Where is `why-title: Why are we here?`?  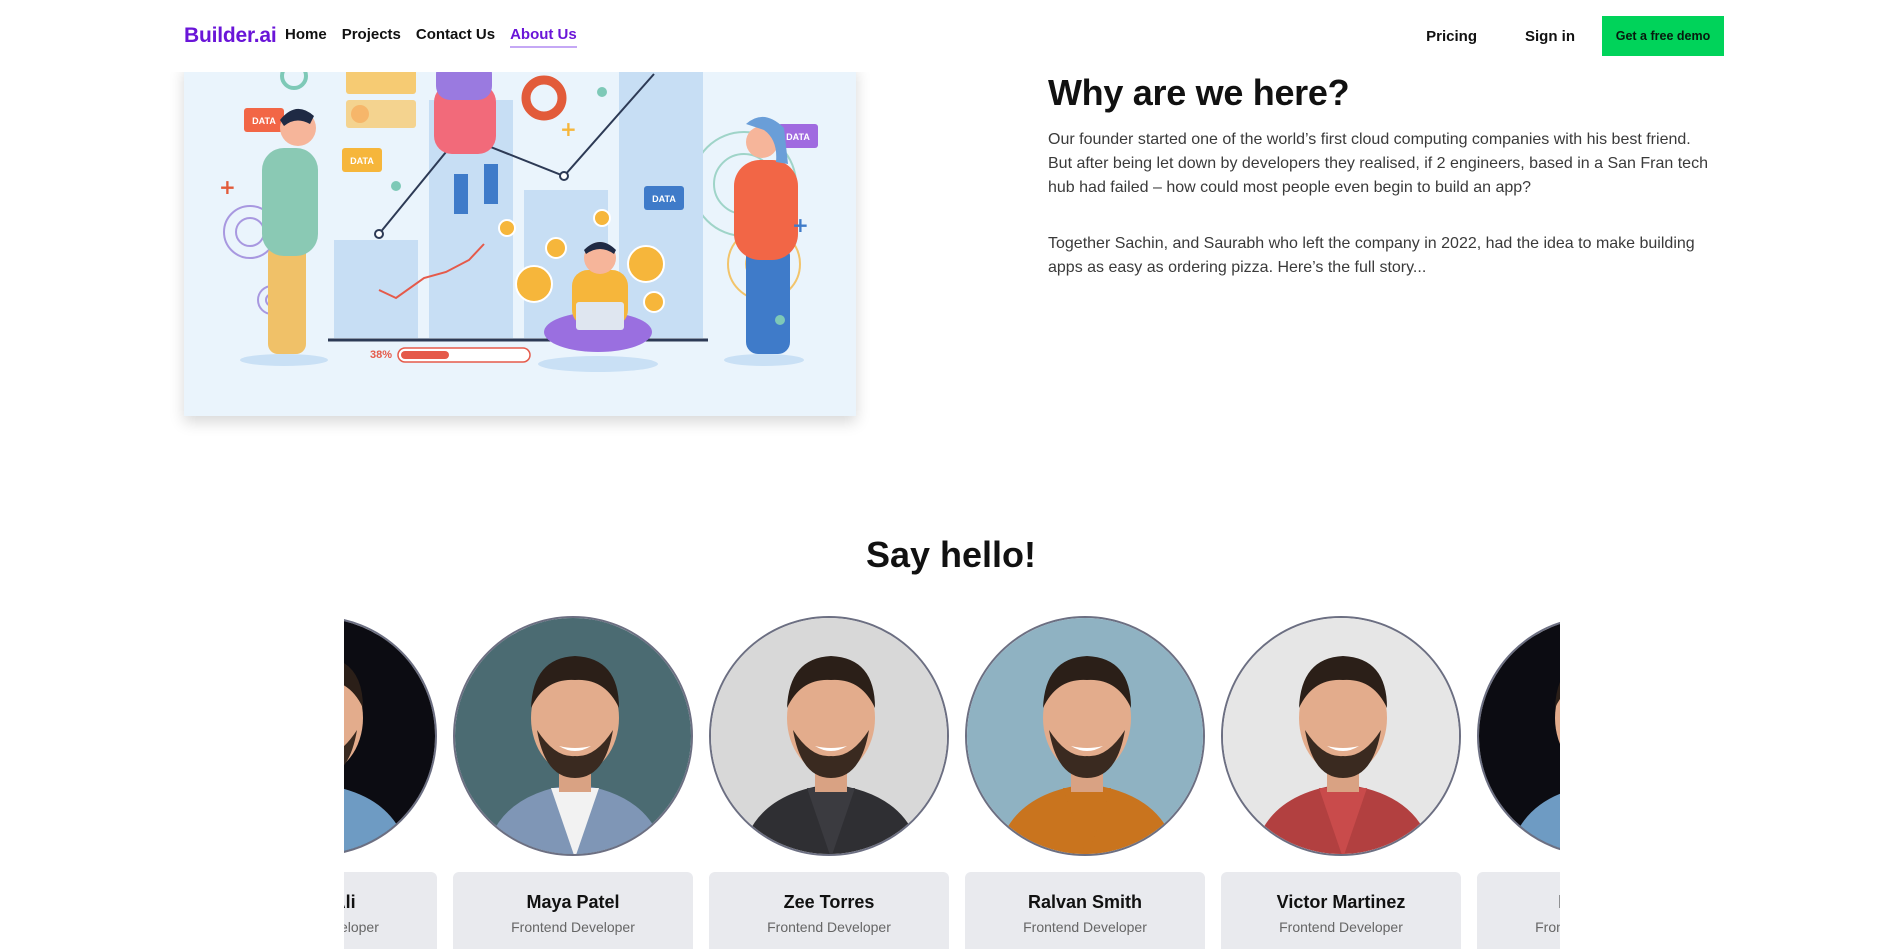
why-title: Why are we here? is located at coordinates (1199, 92).